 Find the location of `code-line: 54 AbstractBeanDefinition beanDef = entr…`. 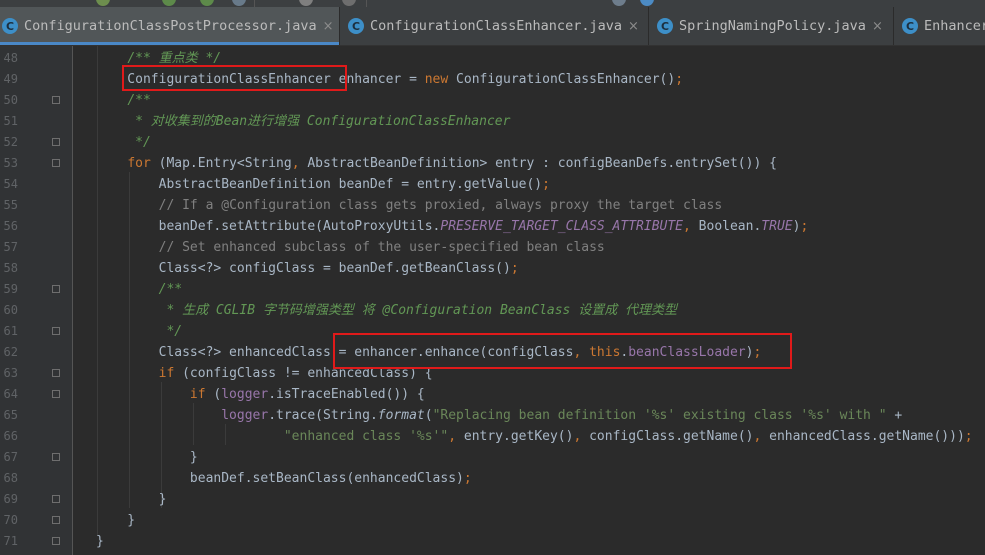

code-line: 54 AbstractBeanDefinition beanDef = entr… is located at coordinates (494, 184).